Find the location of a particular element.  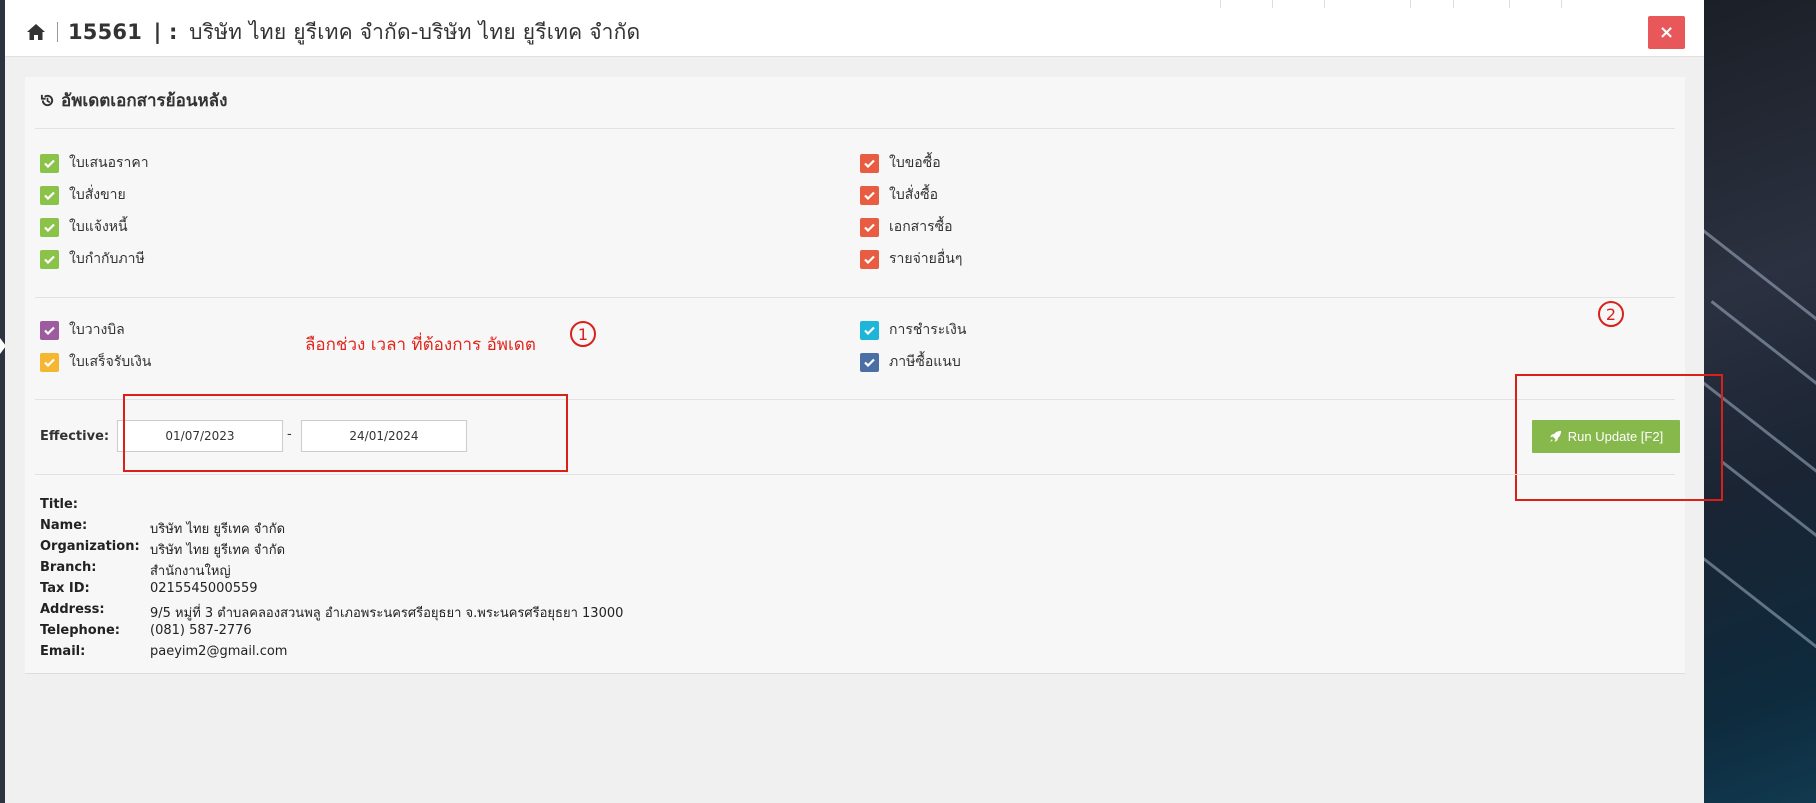

checkbox-invoice: ใบแจ้งหนี้ is located at coordinates (84, 227).